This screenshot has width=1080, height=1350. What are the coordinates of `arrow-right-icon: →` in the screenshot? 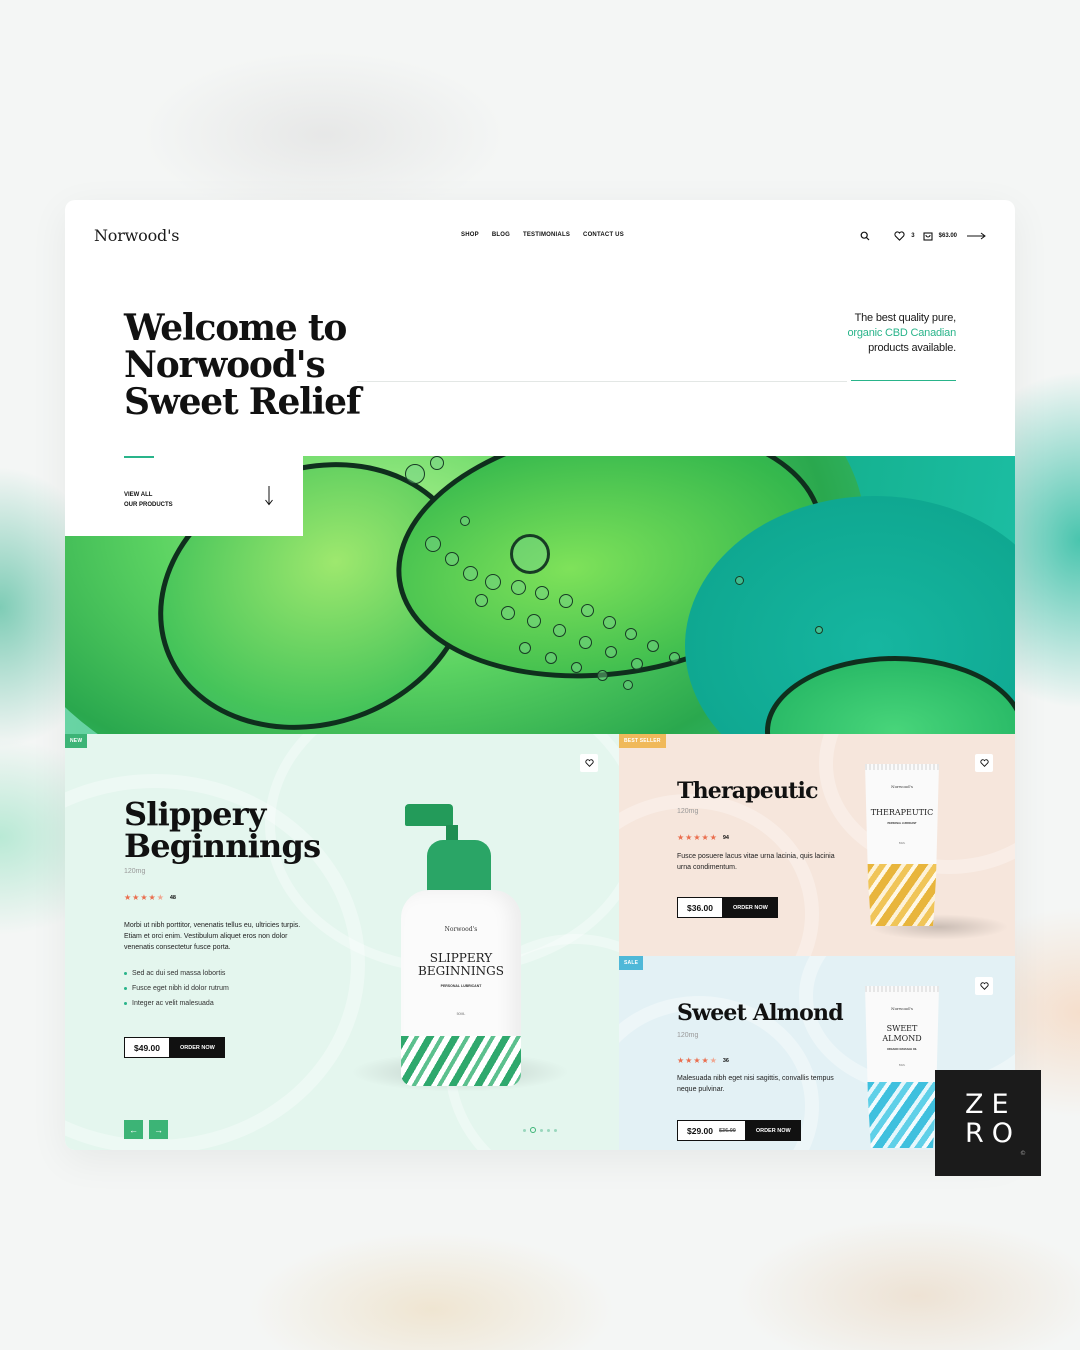 It's located at (158, 1129).